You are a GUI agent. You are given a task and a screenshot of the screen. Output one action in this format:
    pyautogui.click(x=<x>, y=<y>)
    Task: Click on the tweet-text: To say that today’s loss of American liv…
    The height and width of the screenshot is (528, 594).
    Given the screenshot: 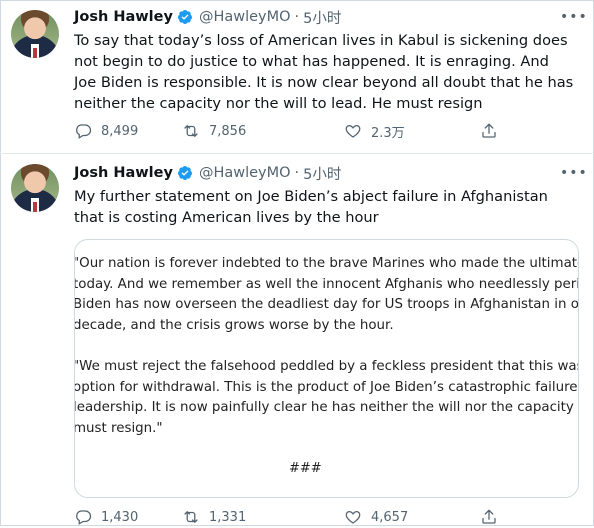 What is the action you would take?
    pyautogui.click(x=324, y=72)
    